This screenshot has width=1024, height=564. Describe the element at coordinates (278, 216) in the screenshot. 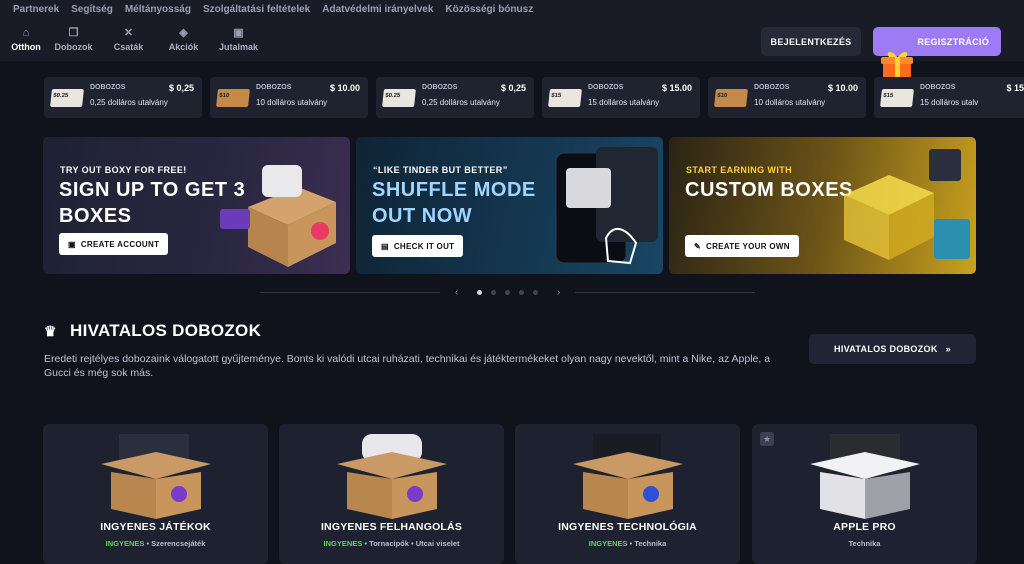

I see `boxes-illustration` at that location.